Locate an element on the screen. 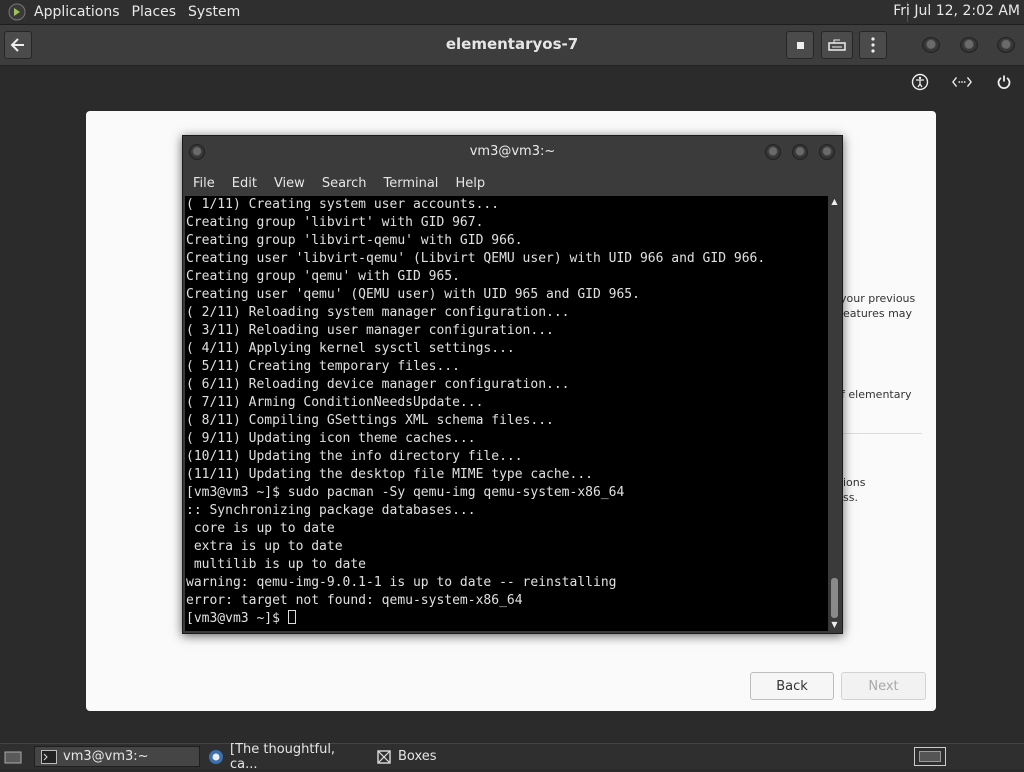 This screenshot has height=772, width=1024. installer-divider is located at coordinates (880, 433).